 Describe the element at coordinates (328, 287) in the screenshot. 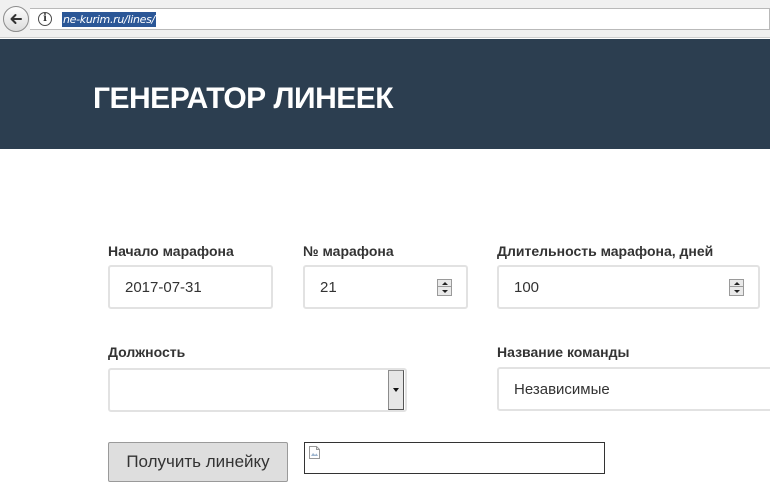

I see `marathon-number-value: 21` at that location.